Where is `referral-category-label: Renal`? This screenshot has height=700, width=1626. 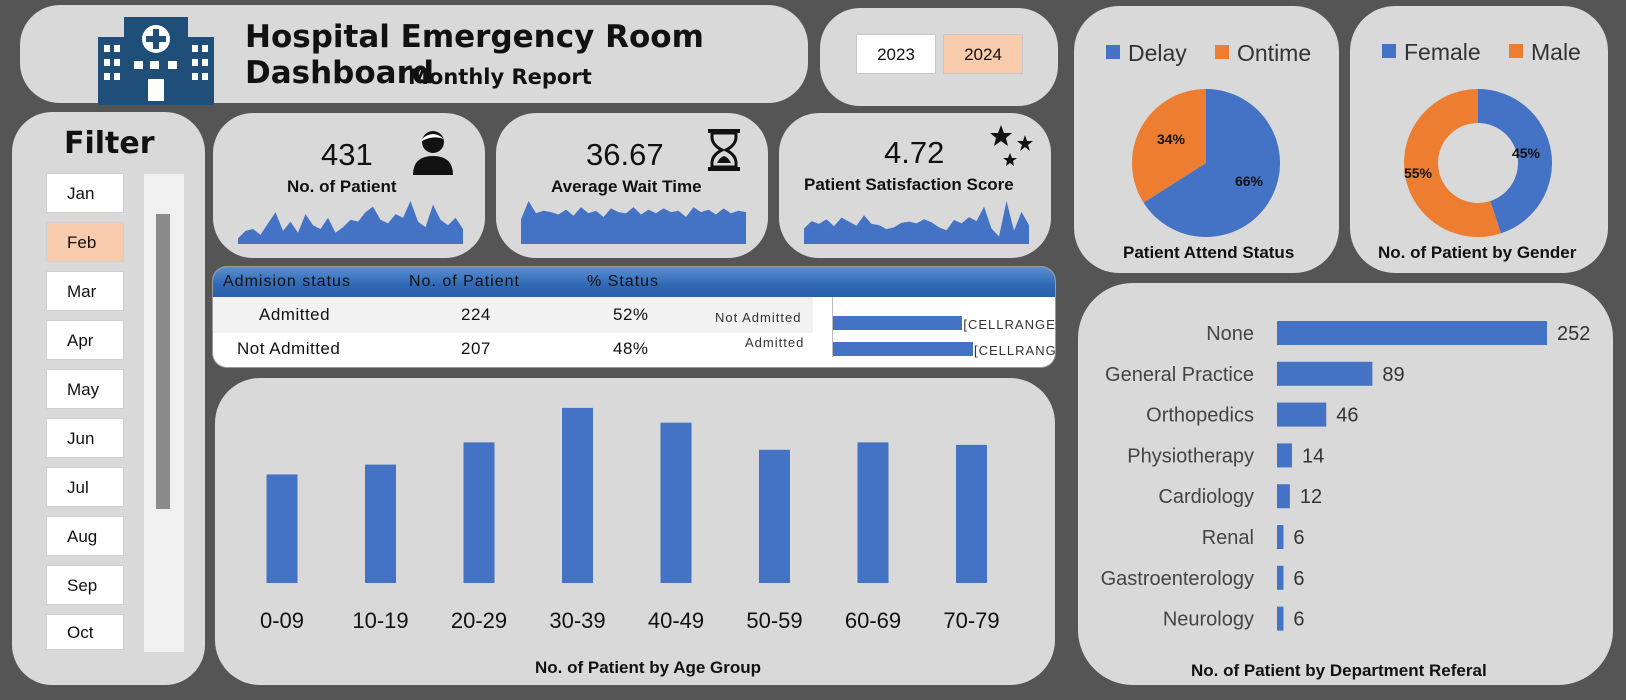
referral-category-label: Renal is located at coordinates (1228, 538).